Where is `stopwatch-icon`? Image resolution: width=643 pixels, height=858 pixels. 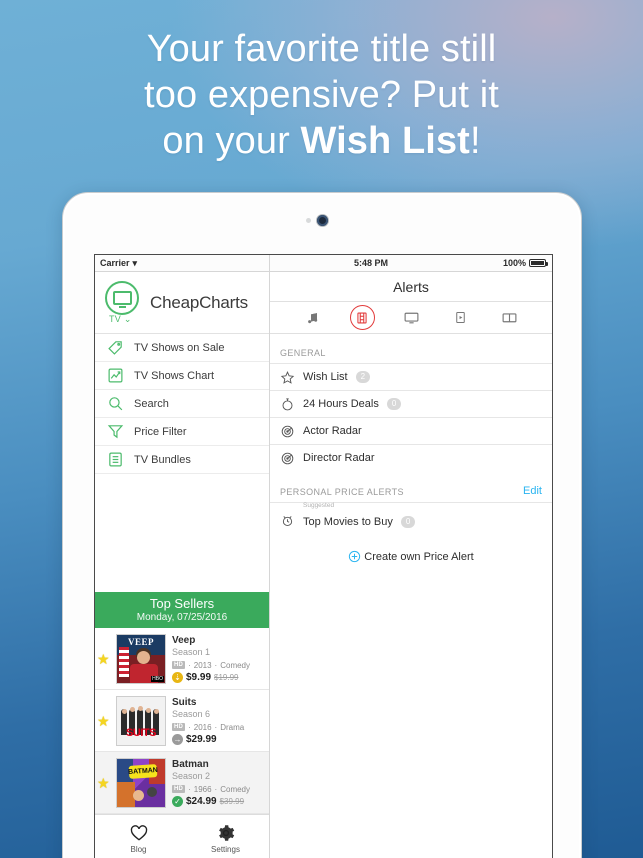
stopwatch-icon is located at coordinates (287, 404).